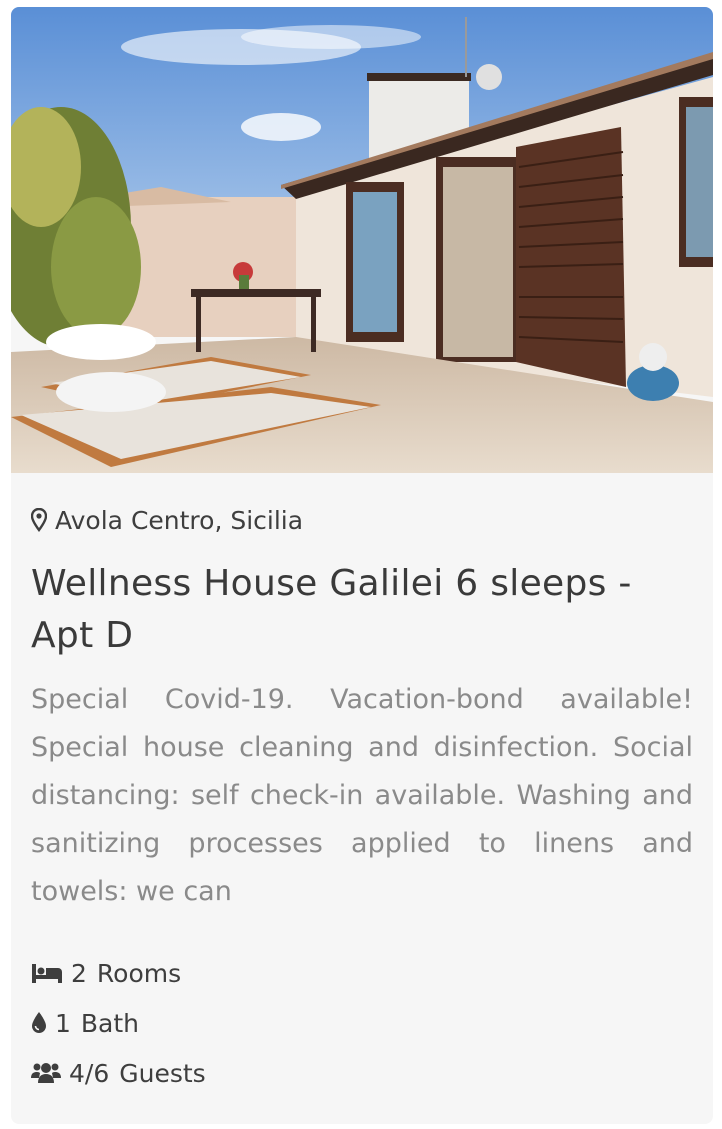 The image size is (722, 1129). I want to click on rooms-count: 2, so click(79, 973).